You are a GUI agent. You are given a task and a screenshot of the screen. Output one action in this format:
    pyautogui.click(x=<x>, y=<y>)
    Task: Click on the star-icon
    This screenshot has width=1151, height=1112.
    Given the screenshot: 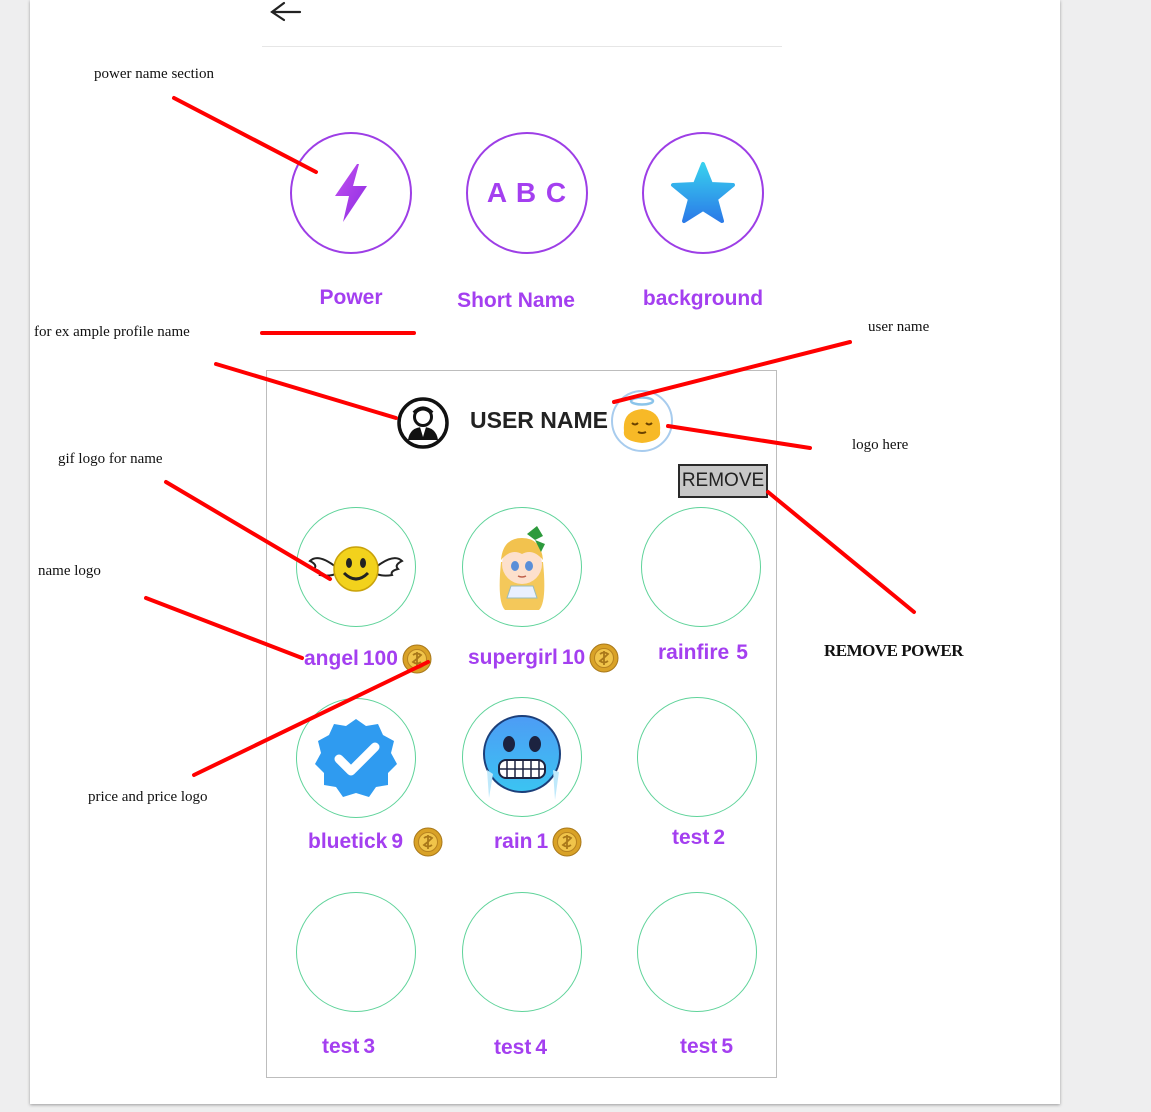 What is the action you would take?
    pyautogui.click(x=703, y=192)
    